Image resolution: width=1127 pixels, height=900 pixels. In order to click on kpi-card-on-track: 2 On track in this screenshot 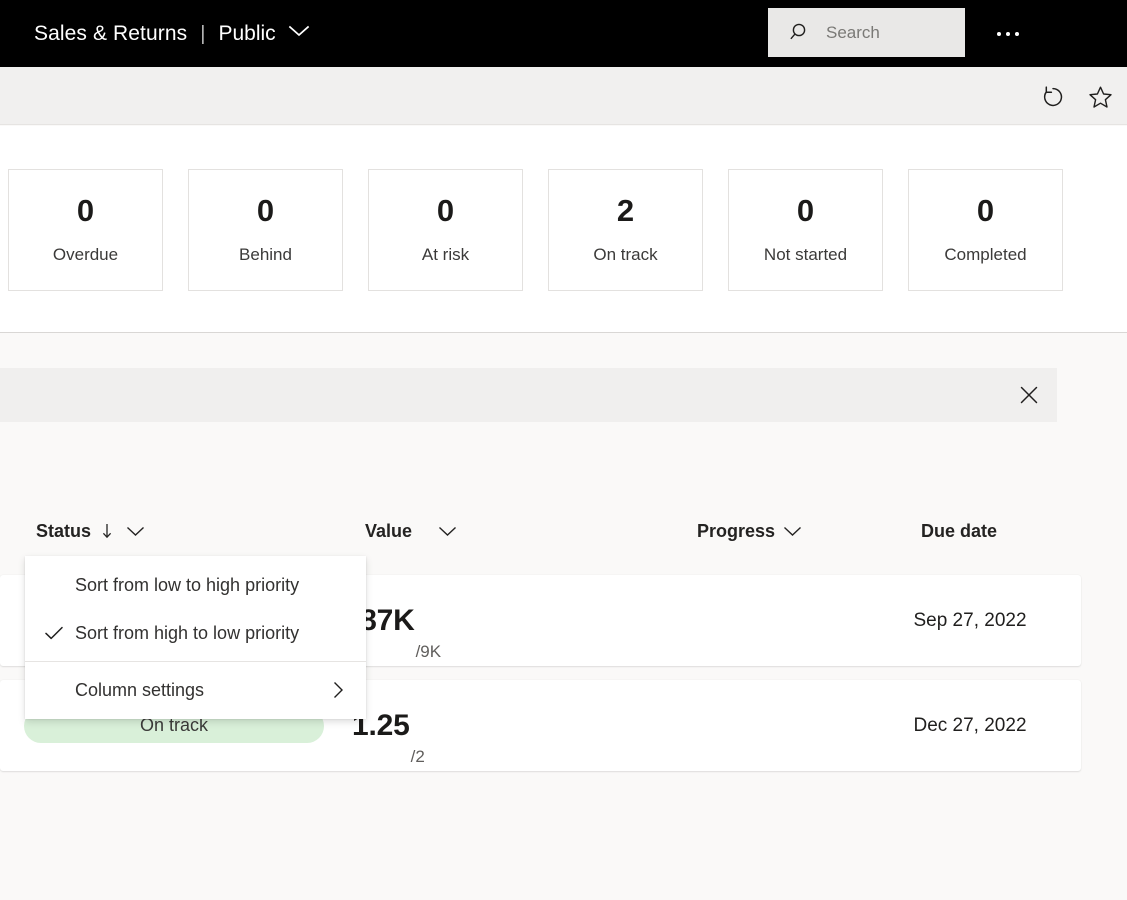, I will do `click(625, 230)`.